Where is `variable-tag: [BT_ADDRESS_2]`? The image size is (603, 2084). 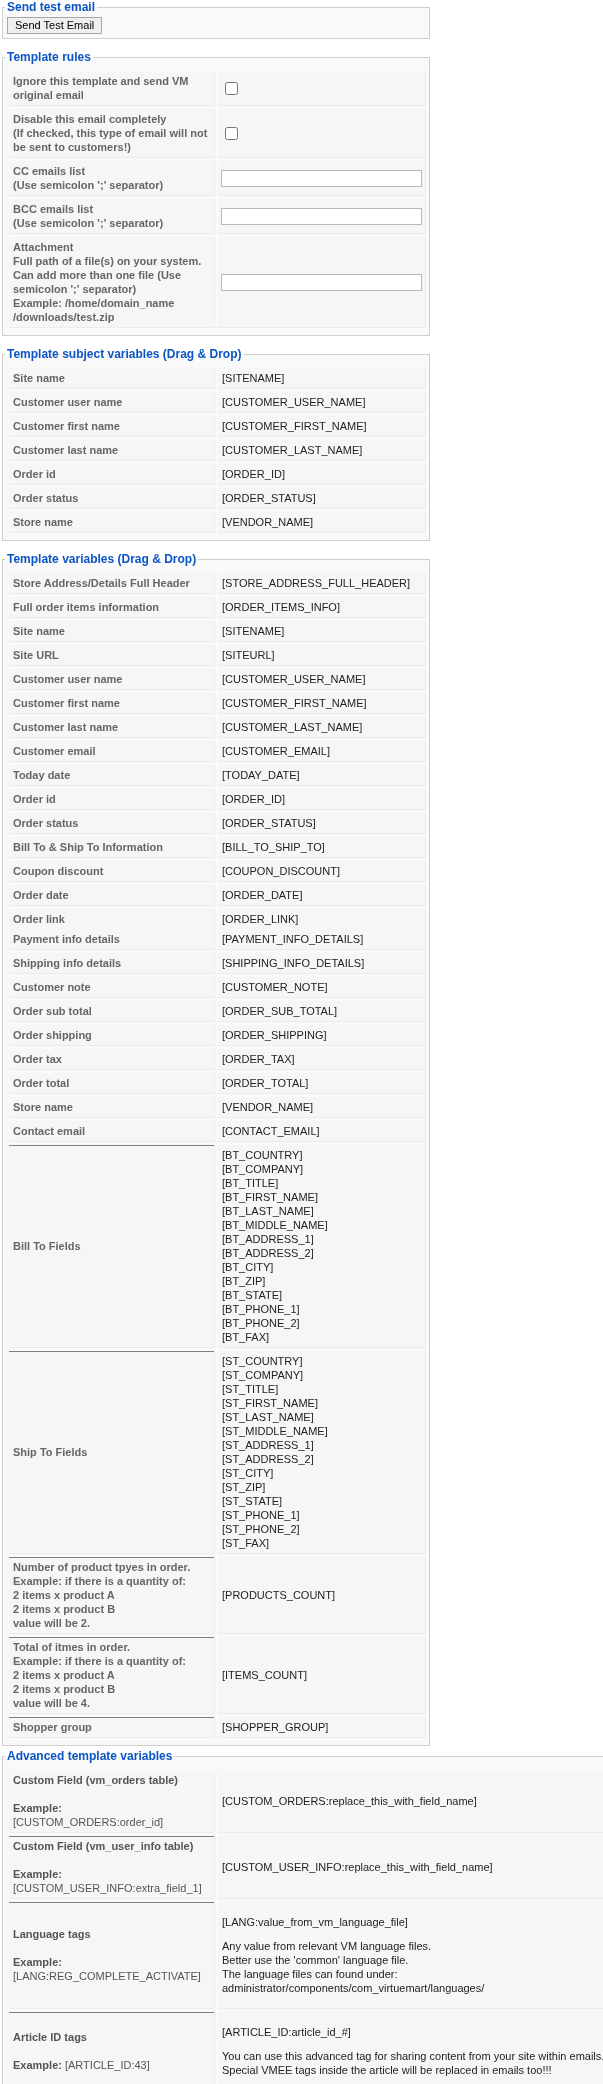 variable-tag: [BT_ADDRESS_2] is located at coordinates (321, 1253).